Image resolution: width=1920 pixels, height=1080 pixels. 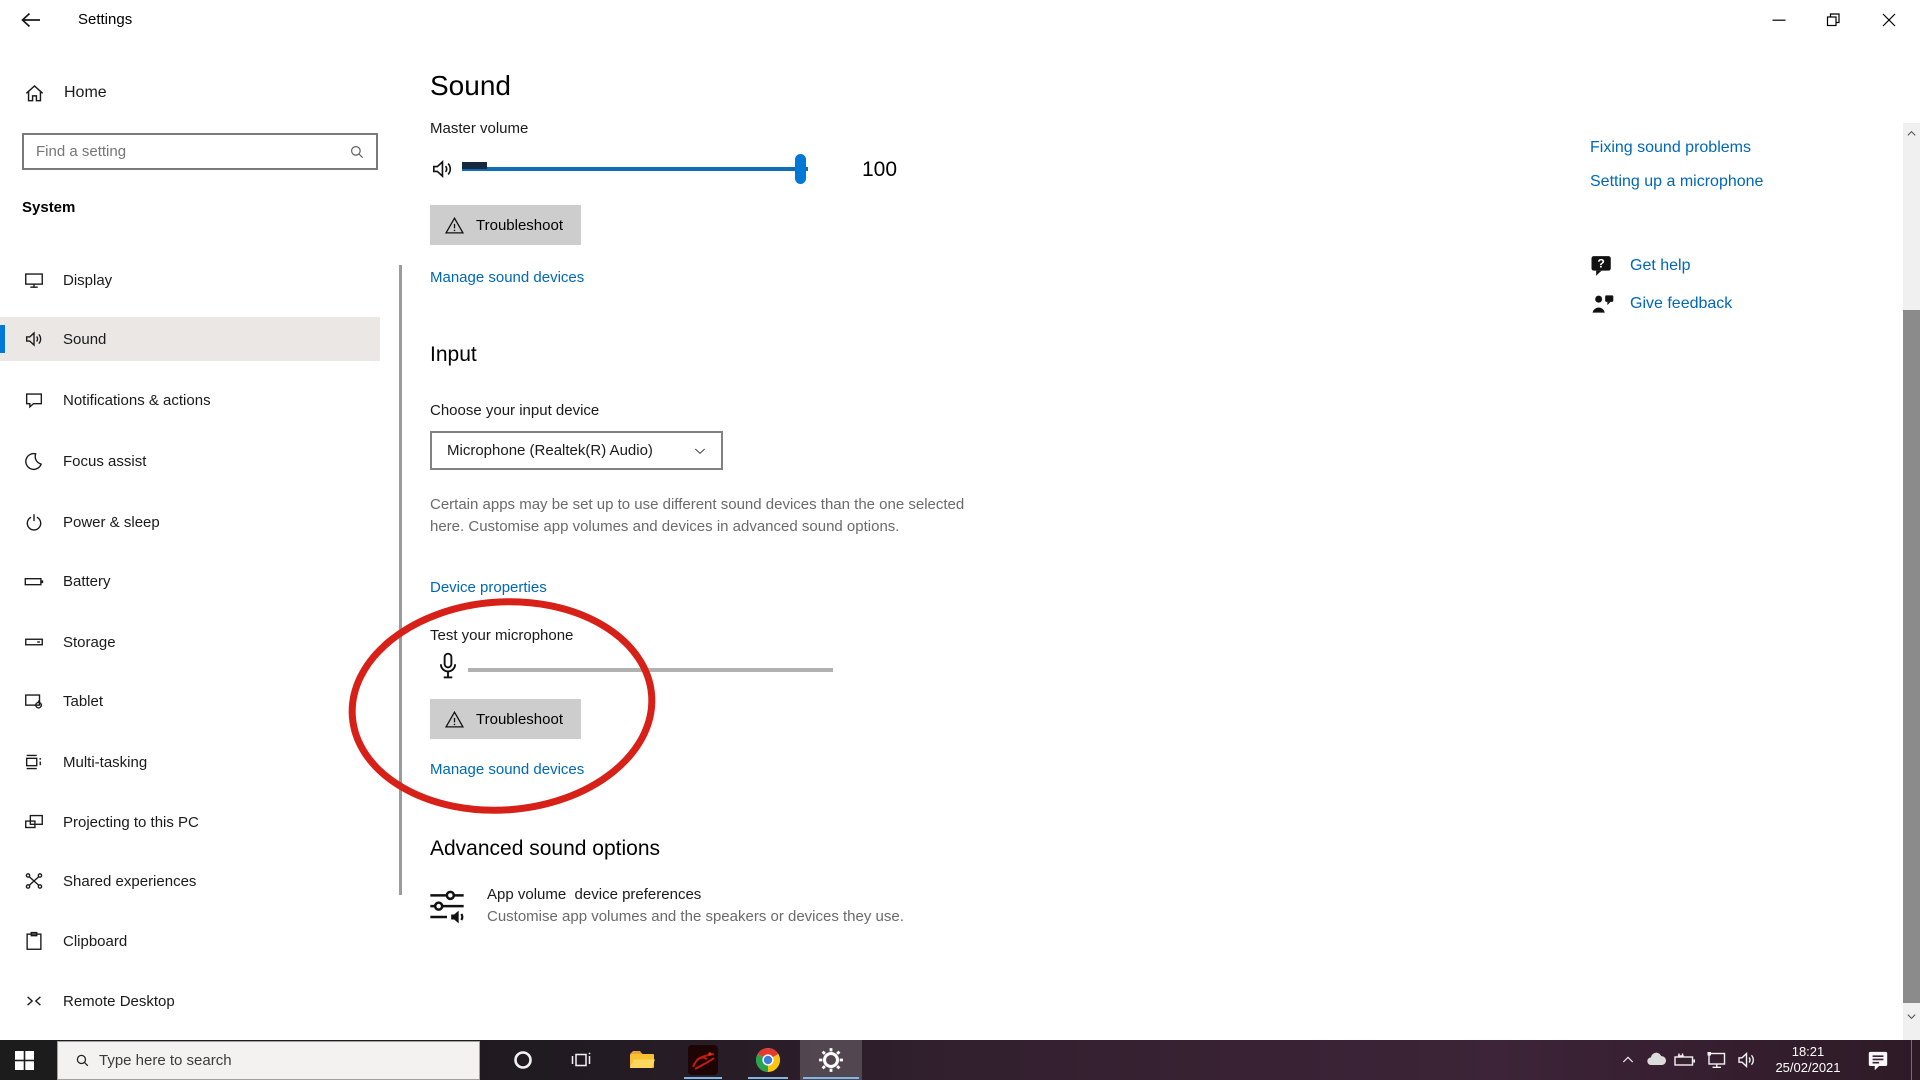 I want to click on get-help-icon: ?, so click(x=1602, y=266).